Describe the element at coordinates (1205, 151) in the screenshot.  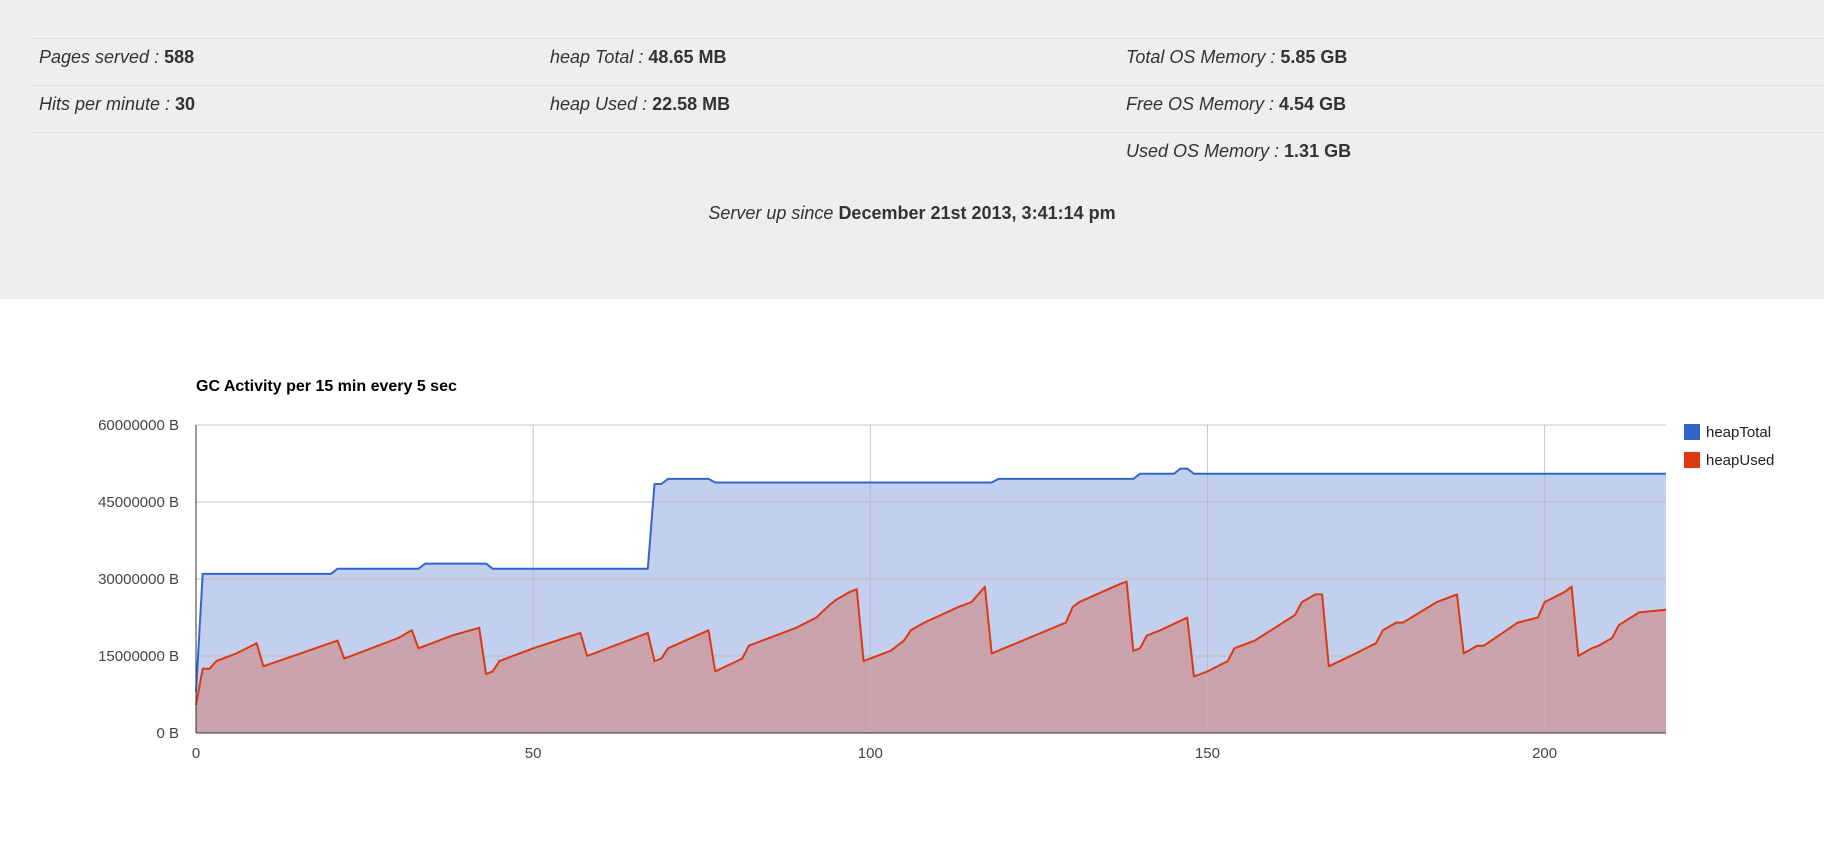
I see `stat-label: Used OS Memory :` at that location.